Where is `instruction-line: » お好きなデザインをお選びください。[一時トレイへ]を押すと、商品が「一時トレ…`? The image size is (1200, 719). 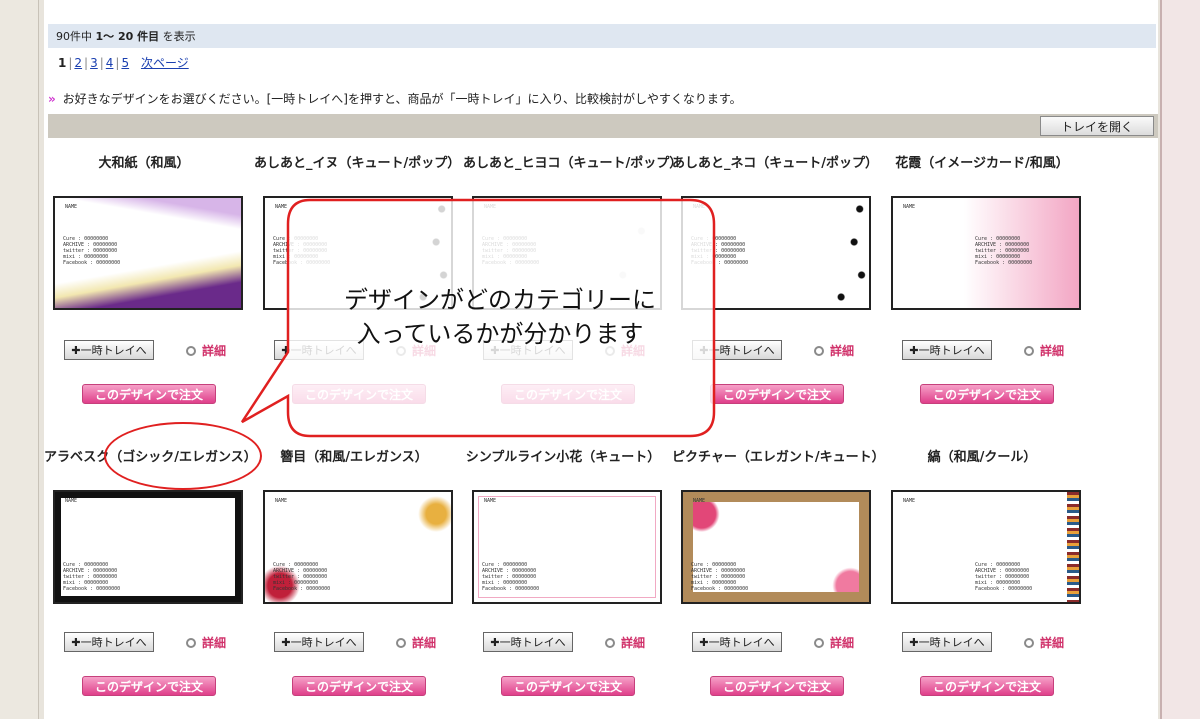 instruction-line: » お好きなデザインをお選びください。[一時トレイへ]を押すと、商品が「一時トレ… is located at coordinates (395, 98).